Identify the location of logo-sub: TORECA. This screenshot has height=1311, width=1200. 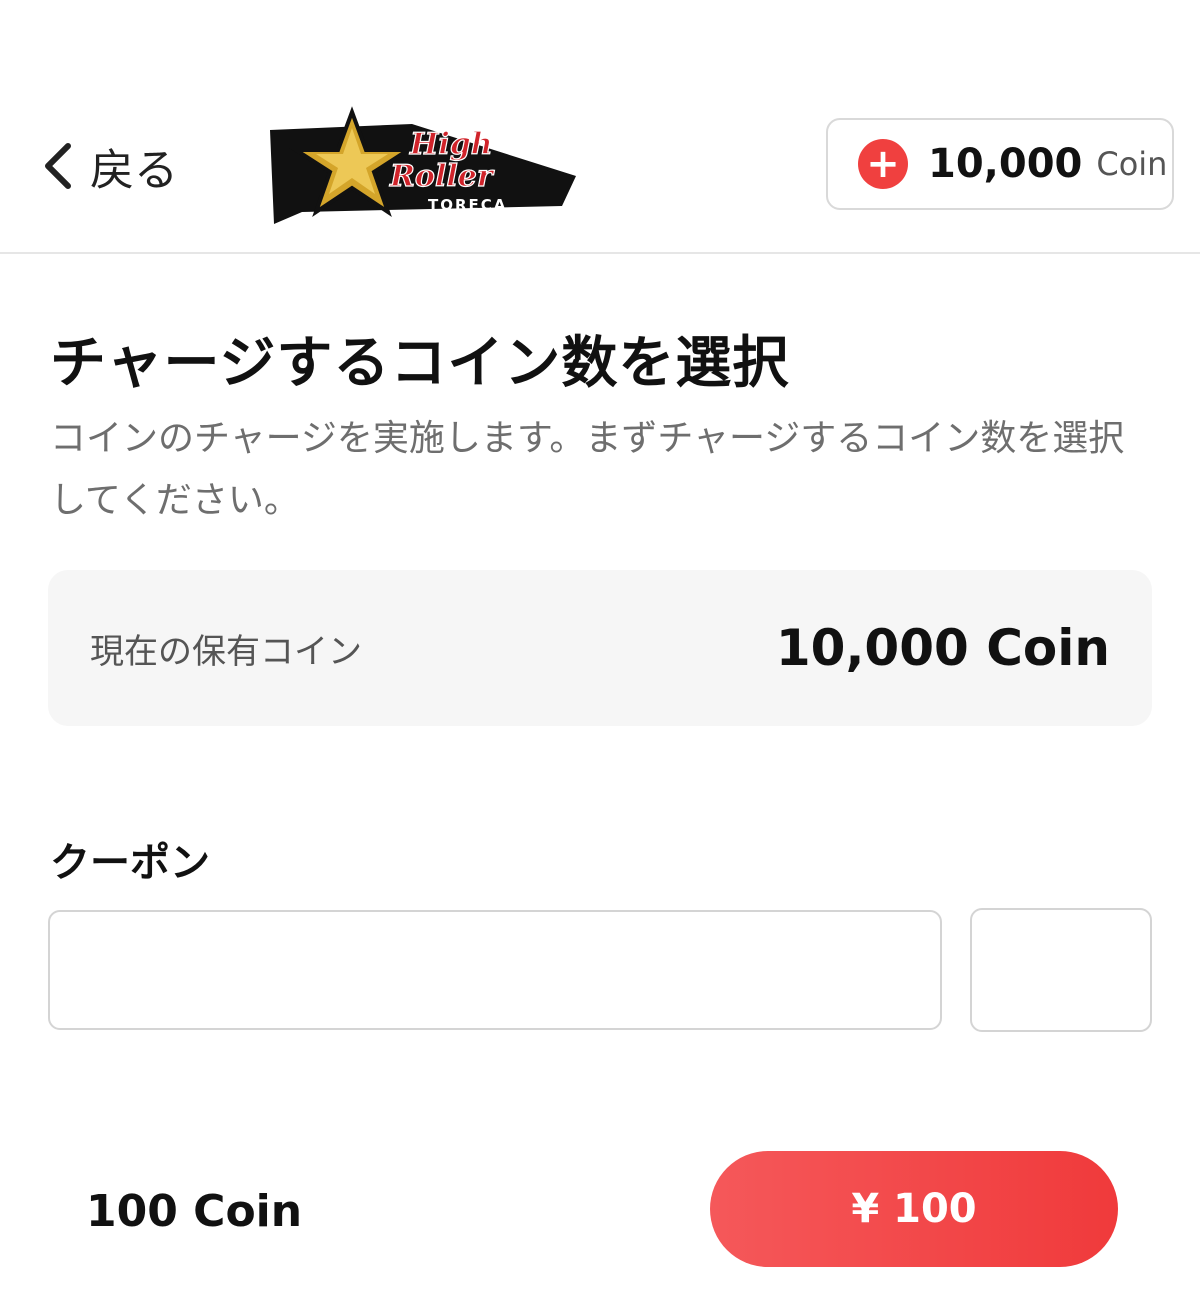
(467, 205).